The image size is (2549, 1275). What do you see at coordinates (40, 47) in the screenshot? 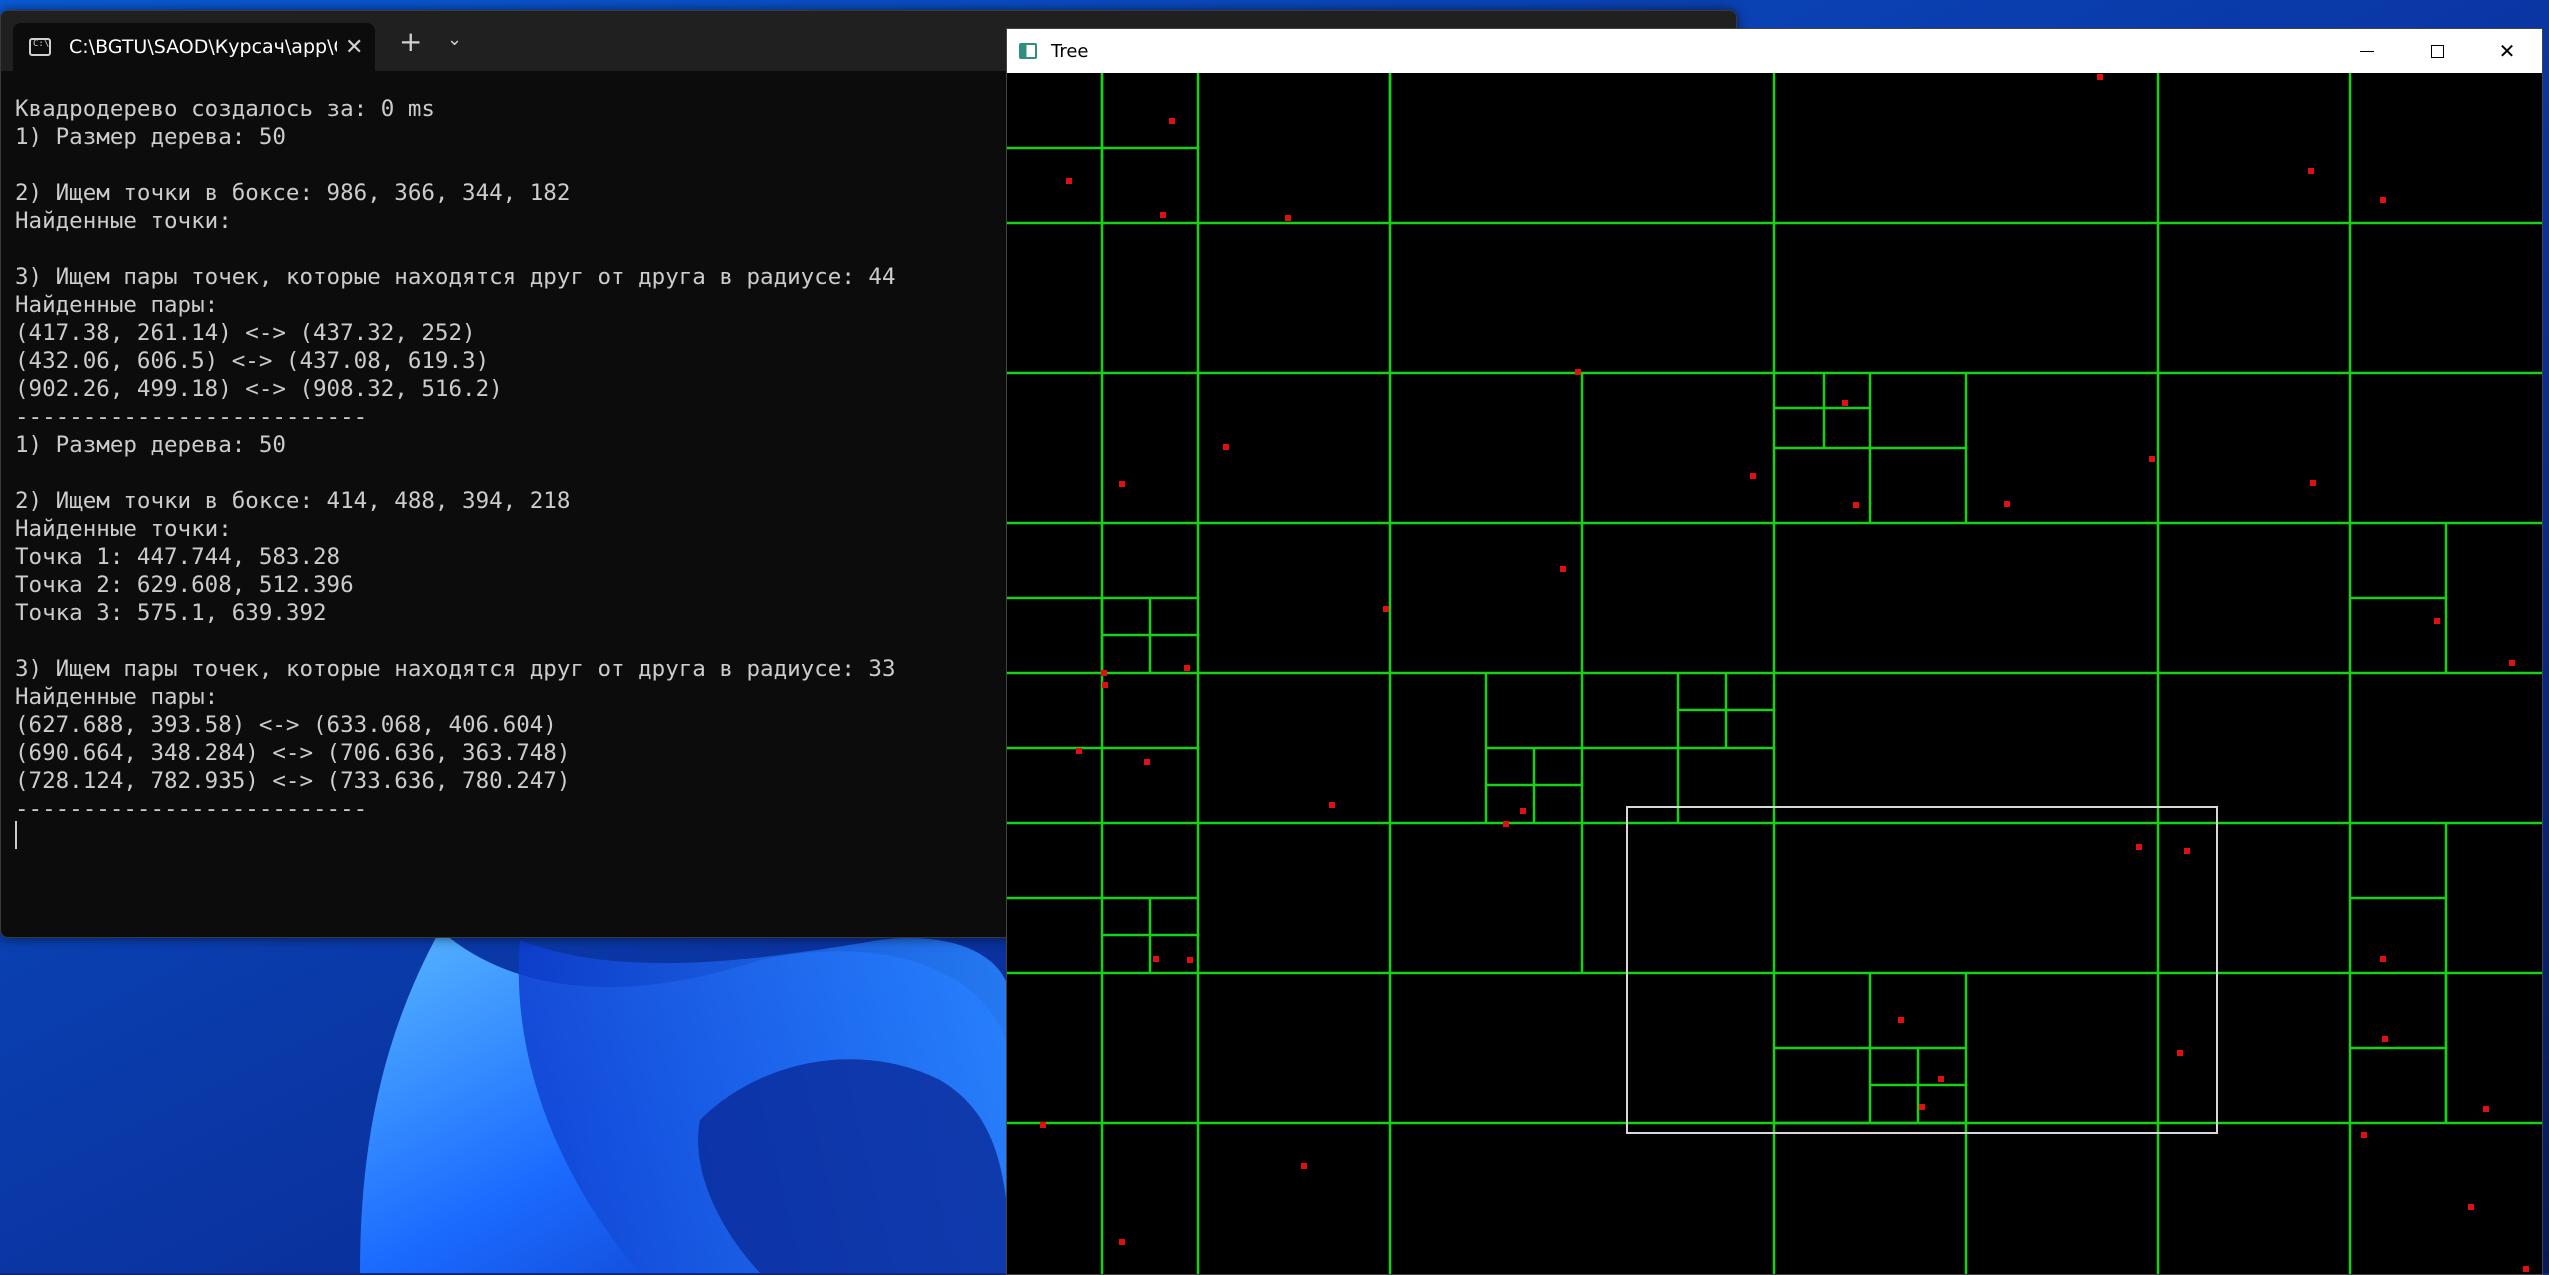
I see `terminal-icon` at bounding box center [40, 47].